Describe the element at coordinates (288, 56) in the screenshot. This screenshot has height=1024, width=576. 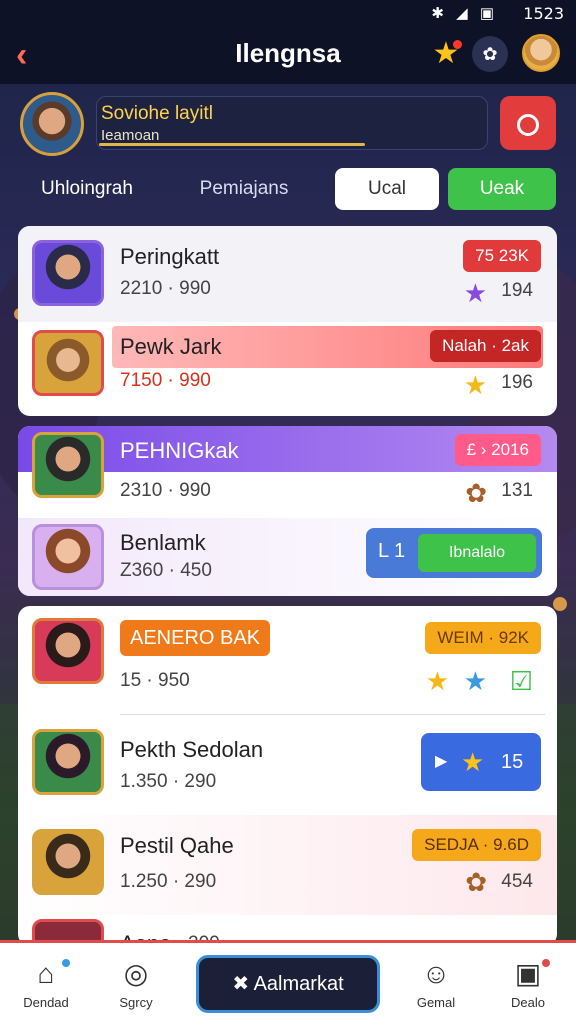
I see `app-header: ‹ Ilengnsa ★ ✿` at that location.